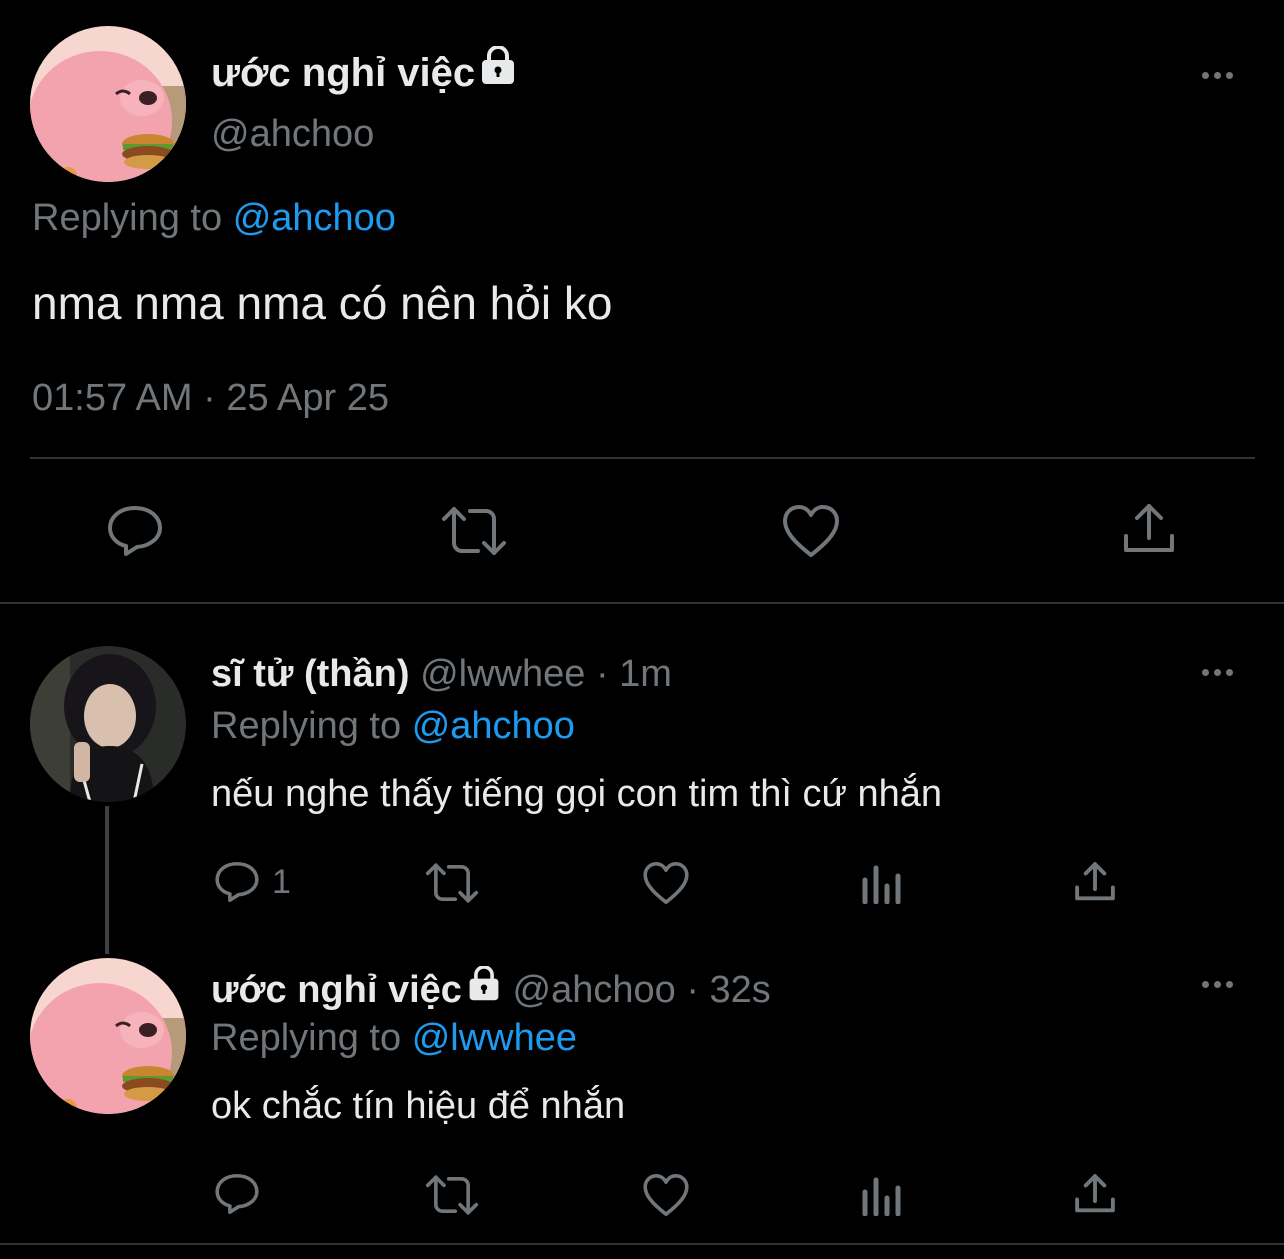 The height and width of the screenshot is (1259, 1284). I want to click on replying-to: Replying to @lwwhee, so click(394, 1038).